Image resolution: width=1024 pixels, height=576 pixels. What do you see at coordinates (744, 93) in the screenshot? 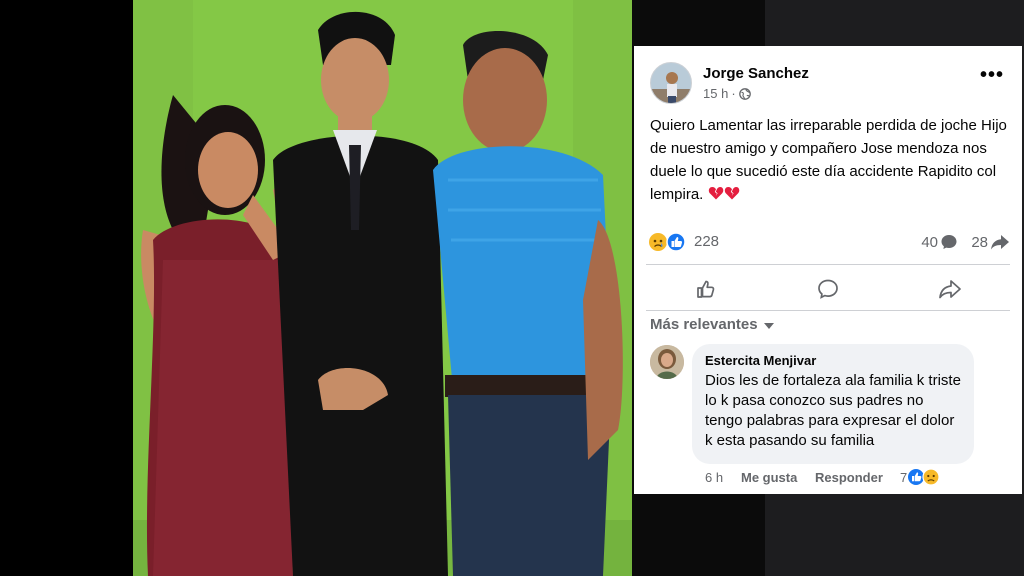
I see `globe-icon` at bounding box center [744, 93].